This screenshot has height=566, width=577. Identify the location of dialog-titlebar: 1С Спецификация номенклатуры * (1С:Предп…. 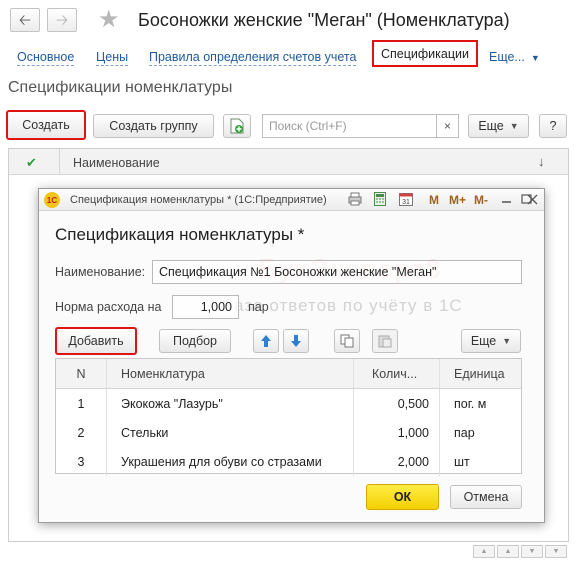
(291, 200).